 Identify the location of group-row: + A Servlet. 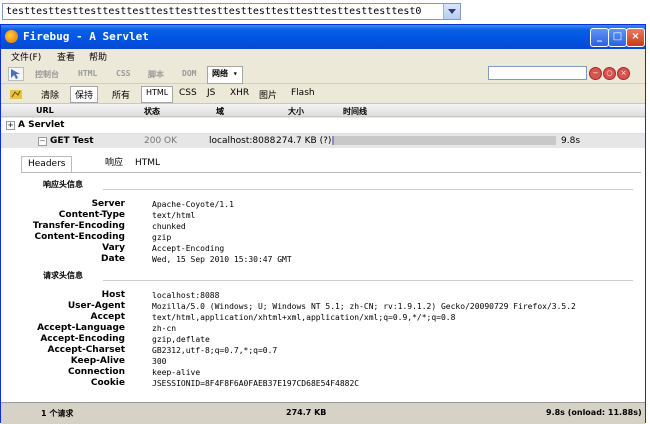
(323, 126).